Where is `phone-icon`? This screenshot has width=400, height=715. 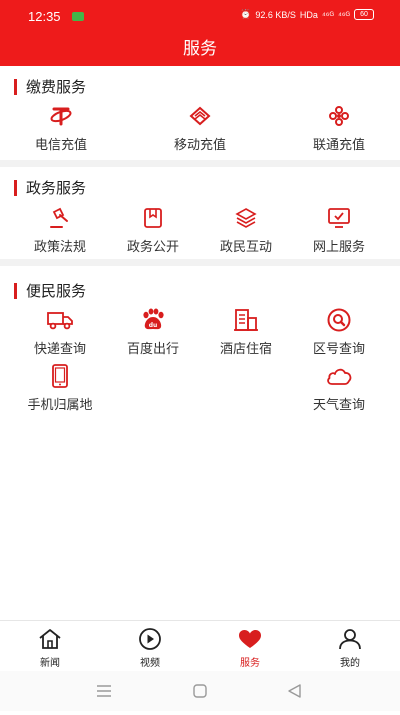
phone-icon is located at coordinates (60, 376).